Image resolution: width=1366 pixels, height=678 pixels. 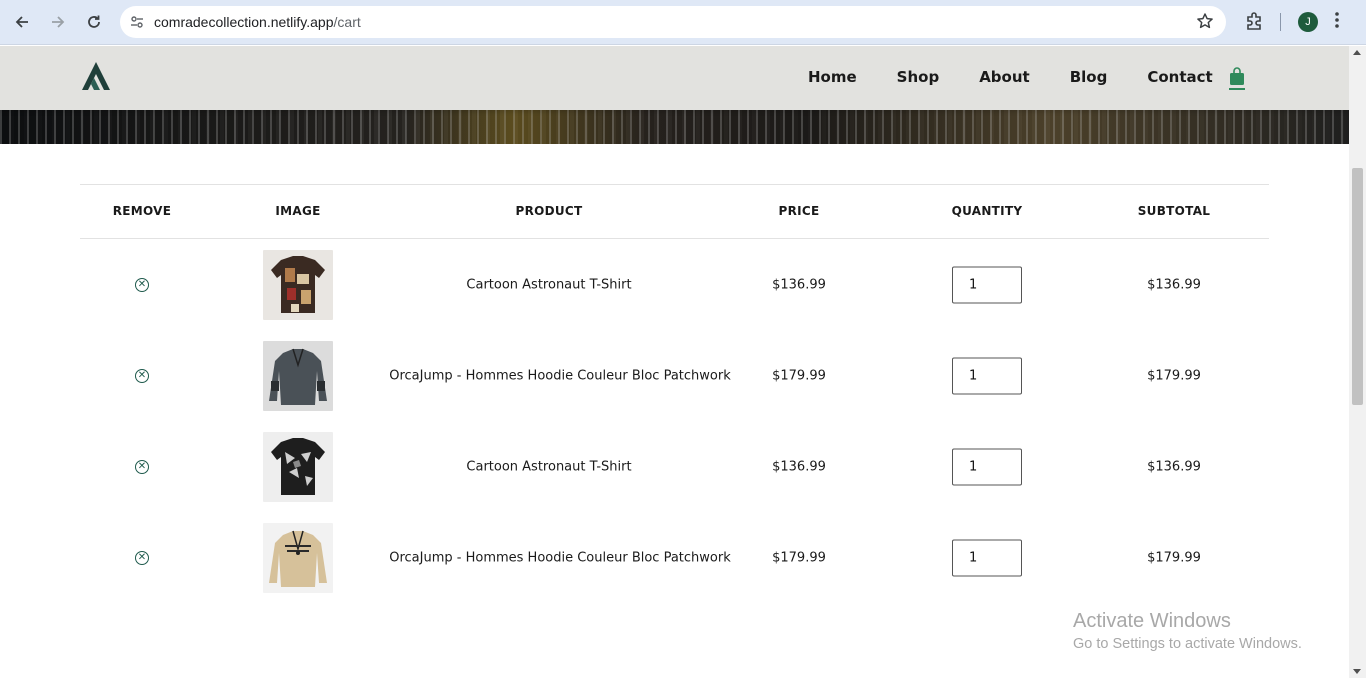 What do you see at coordinates (987, 211) in the screenshot?
I see `header-quantity: QUANTITY` at bounding box center [987, 211].